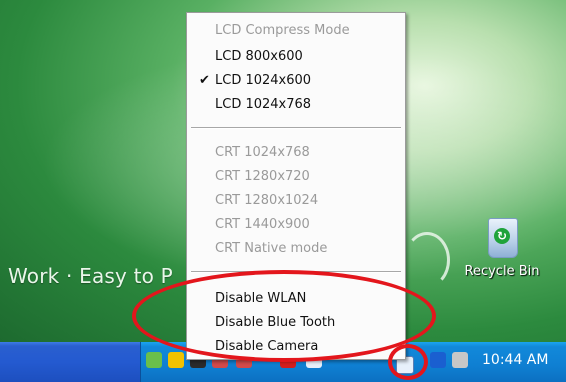 The image size is (566, 382). I want to click on menu-item-crt-native-mode: CRT Native mode, so click(296, 249).